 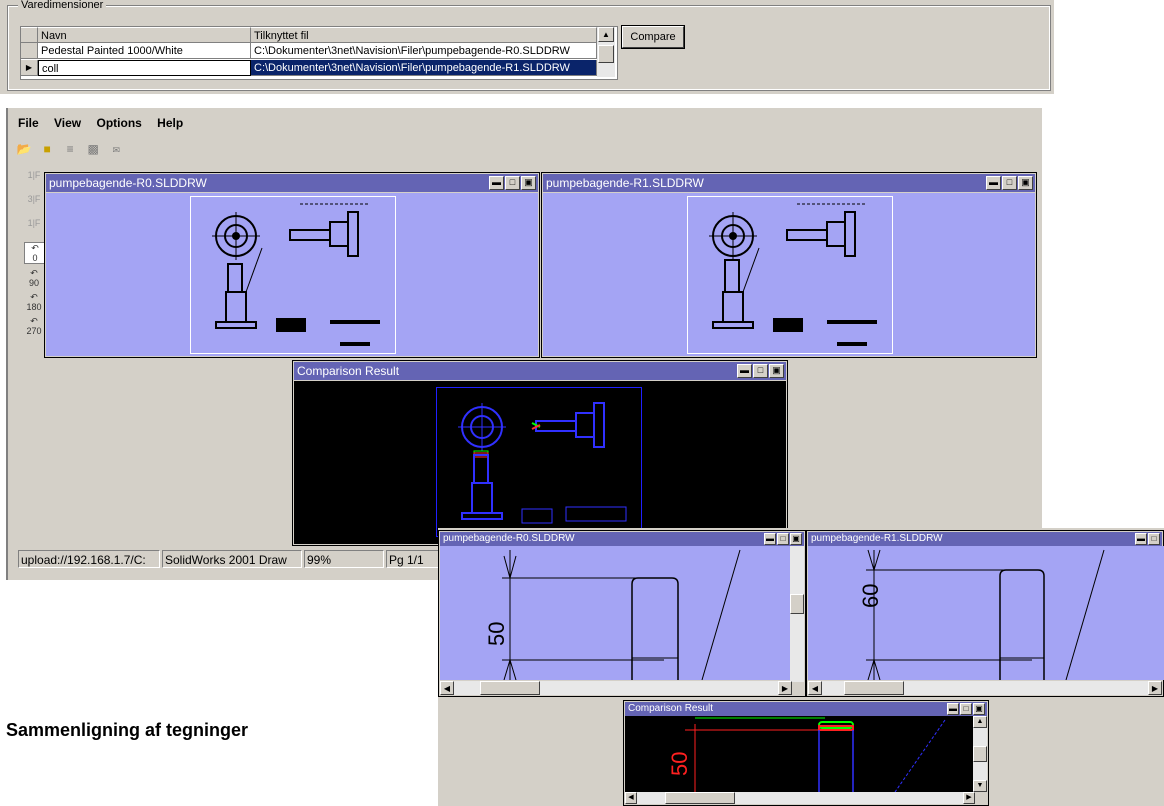 I want to click on menu-view: View, so click(x=67, y=123).